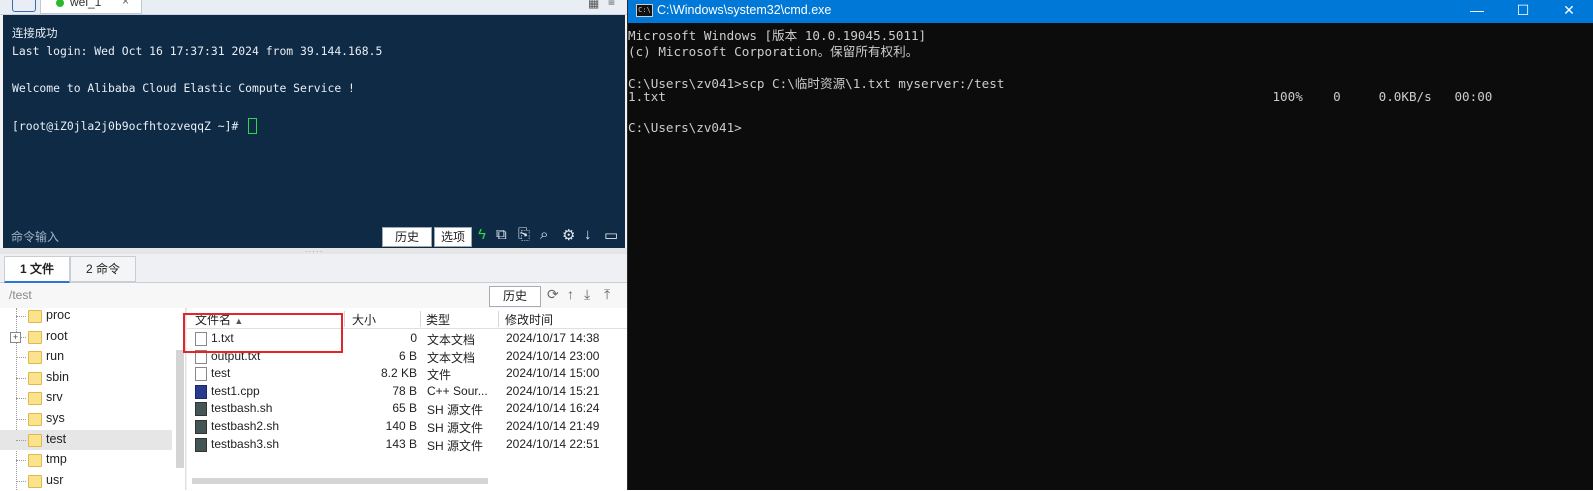  What do you see at coordinates (85, 4) in the screenshot?
I see `session-tab-label: wei_1` at bounding box center [85, 4].